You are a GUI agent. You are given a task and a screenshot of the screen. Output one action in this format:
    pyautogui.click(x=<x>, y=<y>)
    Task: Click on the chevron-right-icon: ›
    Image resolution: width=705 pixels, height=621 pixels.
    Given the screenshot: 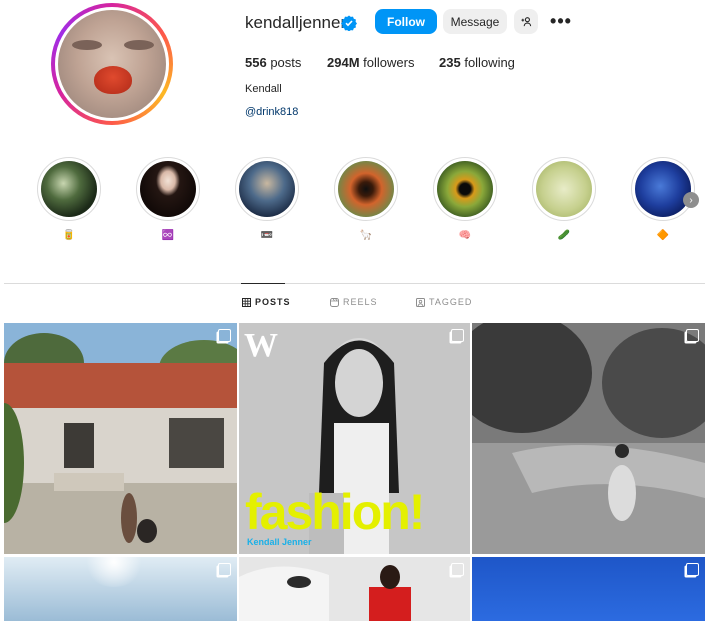 What is the action you would take?
    pyautogui.click(x=691, y=200)
    